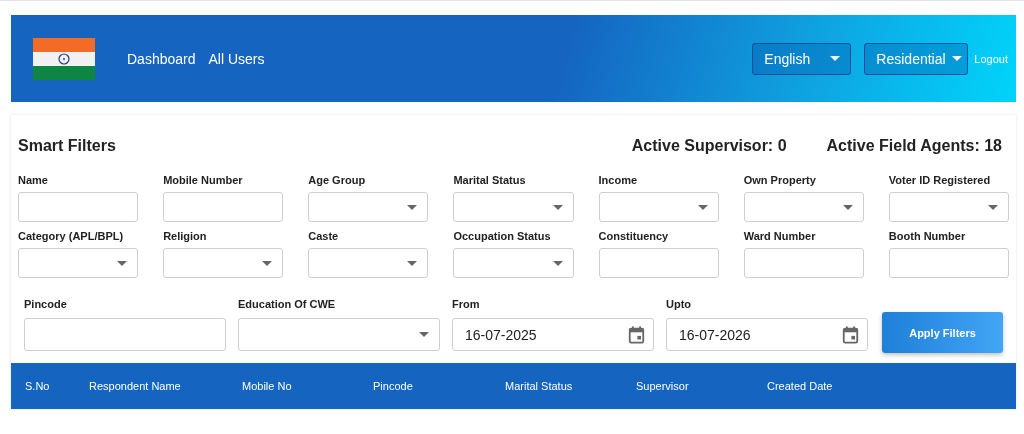 This screenshot has height=434, width=1024. Describe the element at coordinates (287, 304) in the screenshot. I see `field-label: Education Of CWE` at that location.